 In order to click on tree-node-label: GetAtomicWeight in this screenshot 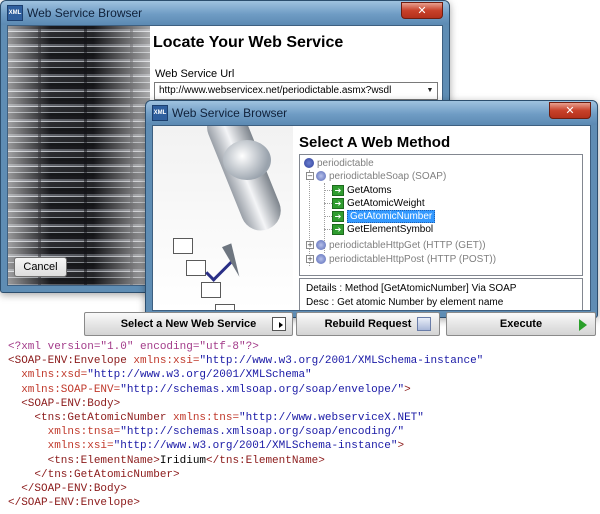, I will do `click(386, 203)`.